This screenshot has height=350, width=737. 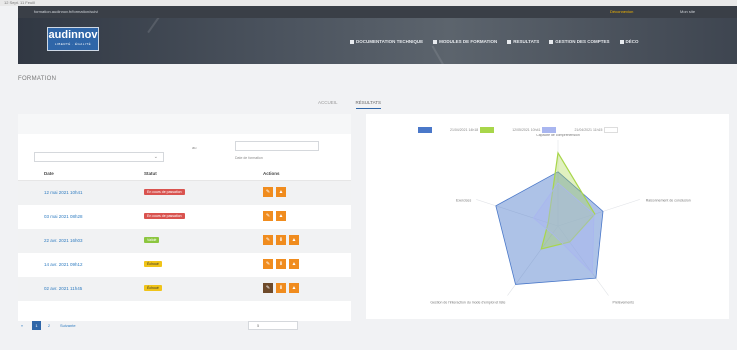 I want to click on date-separator: au, so click(x=194, y=147).